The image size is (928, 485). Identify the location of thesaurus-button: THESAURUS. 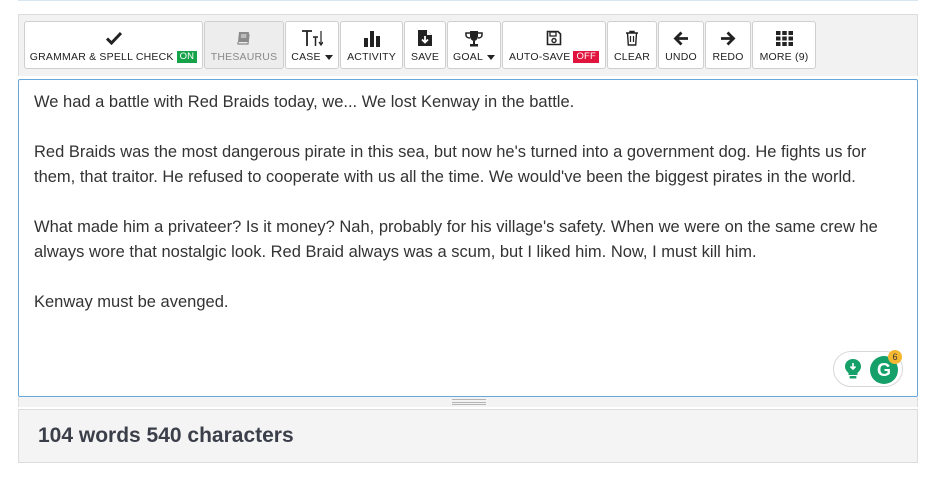
(244, 45).